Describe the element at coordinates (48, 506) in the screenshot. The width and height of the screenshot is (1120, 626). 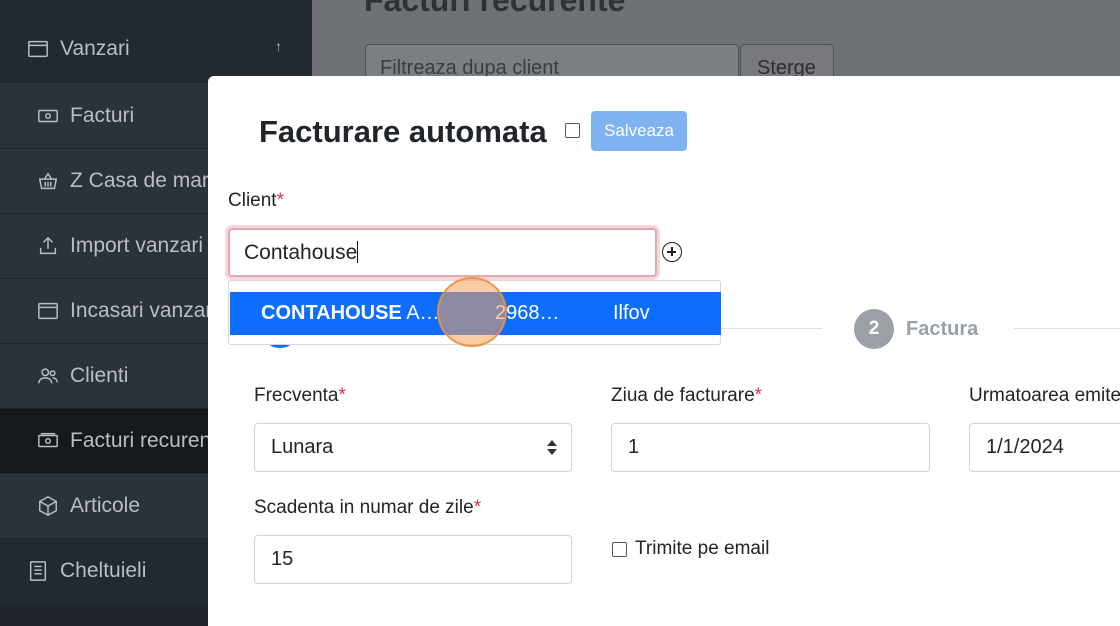
I see `box-icon` at that location.